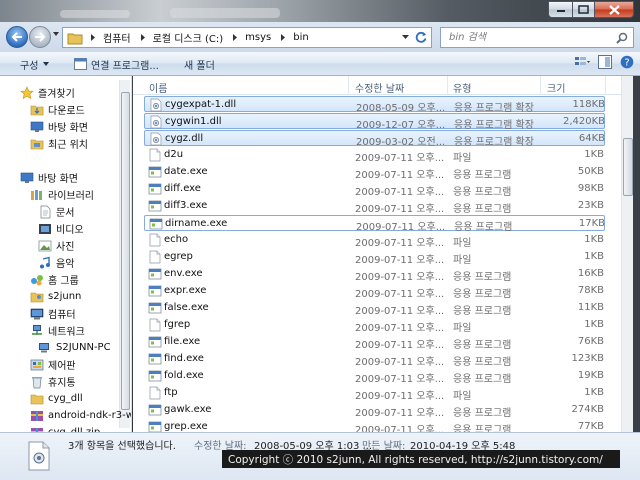 This screenshot has height=480, width=640. I want to click on file-row: echo 2009-07-11 오후... 파일 1KB, so click(374, 240).